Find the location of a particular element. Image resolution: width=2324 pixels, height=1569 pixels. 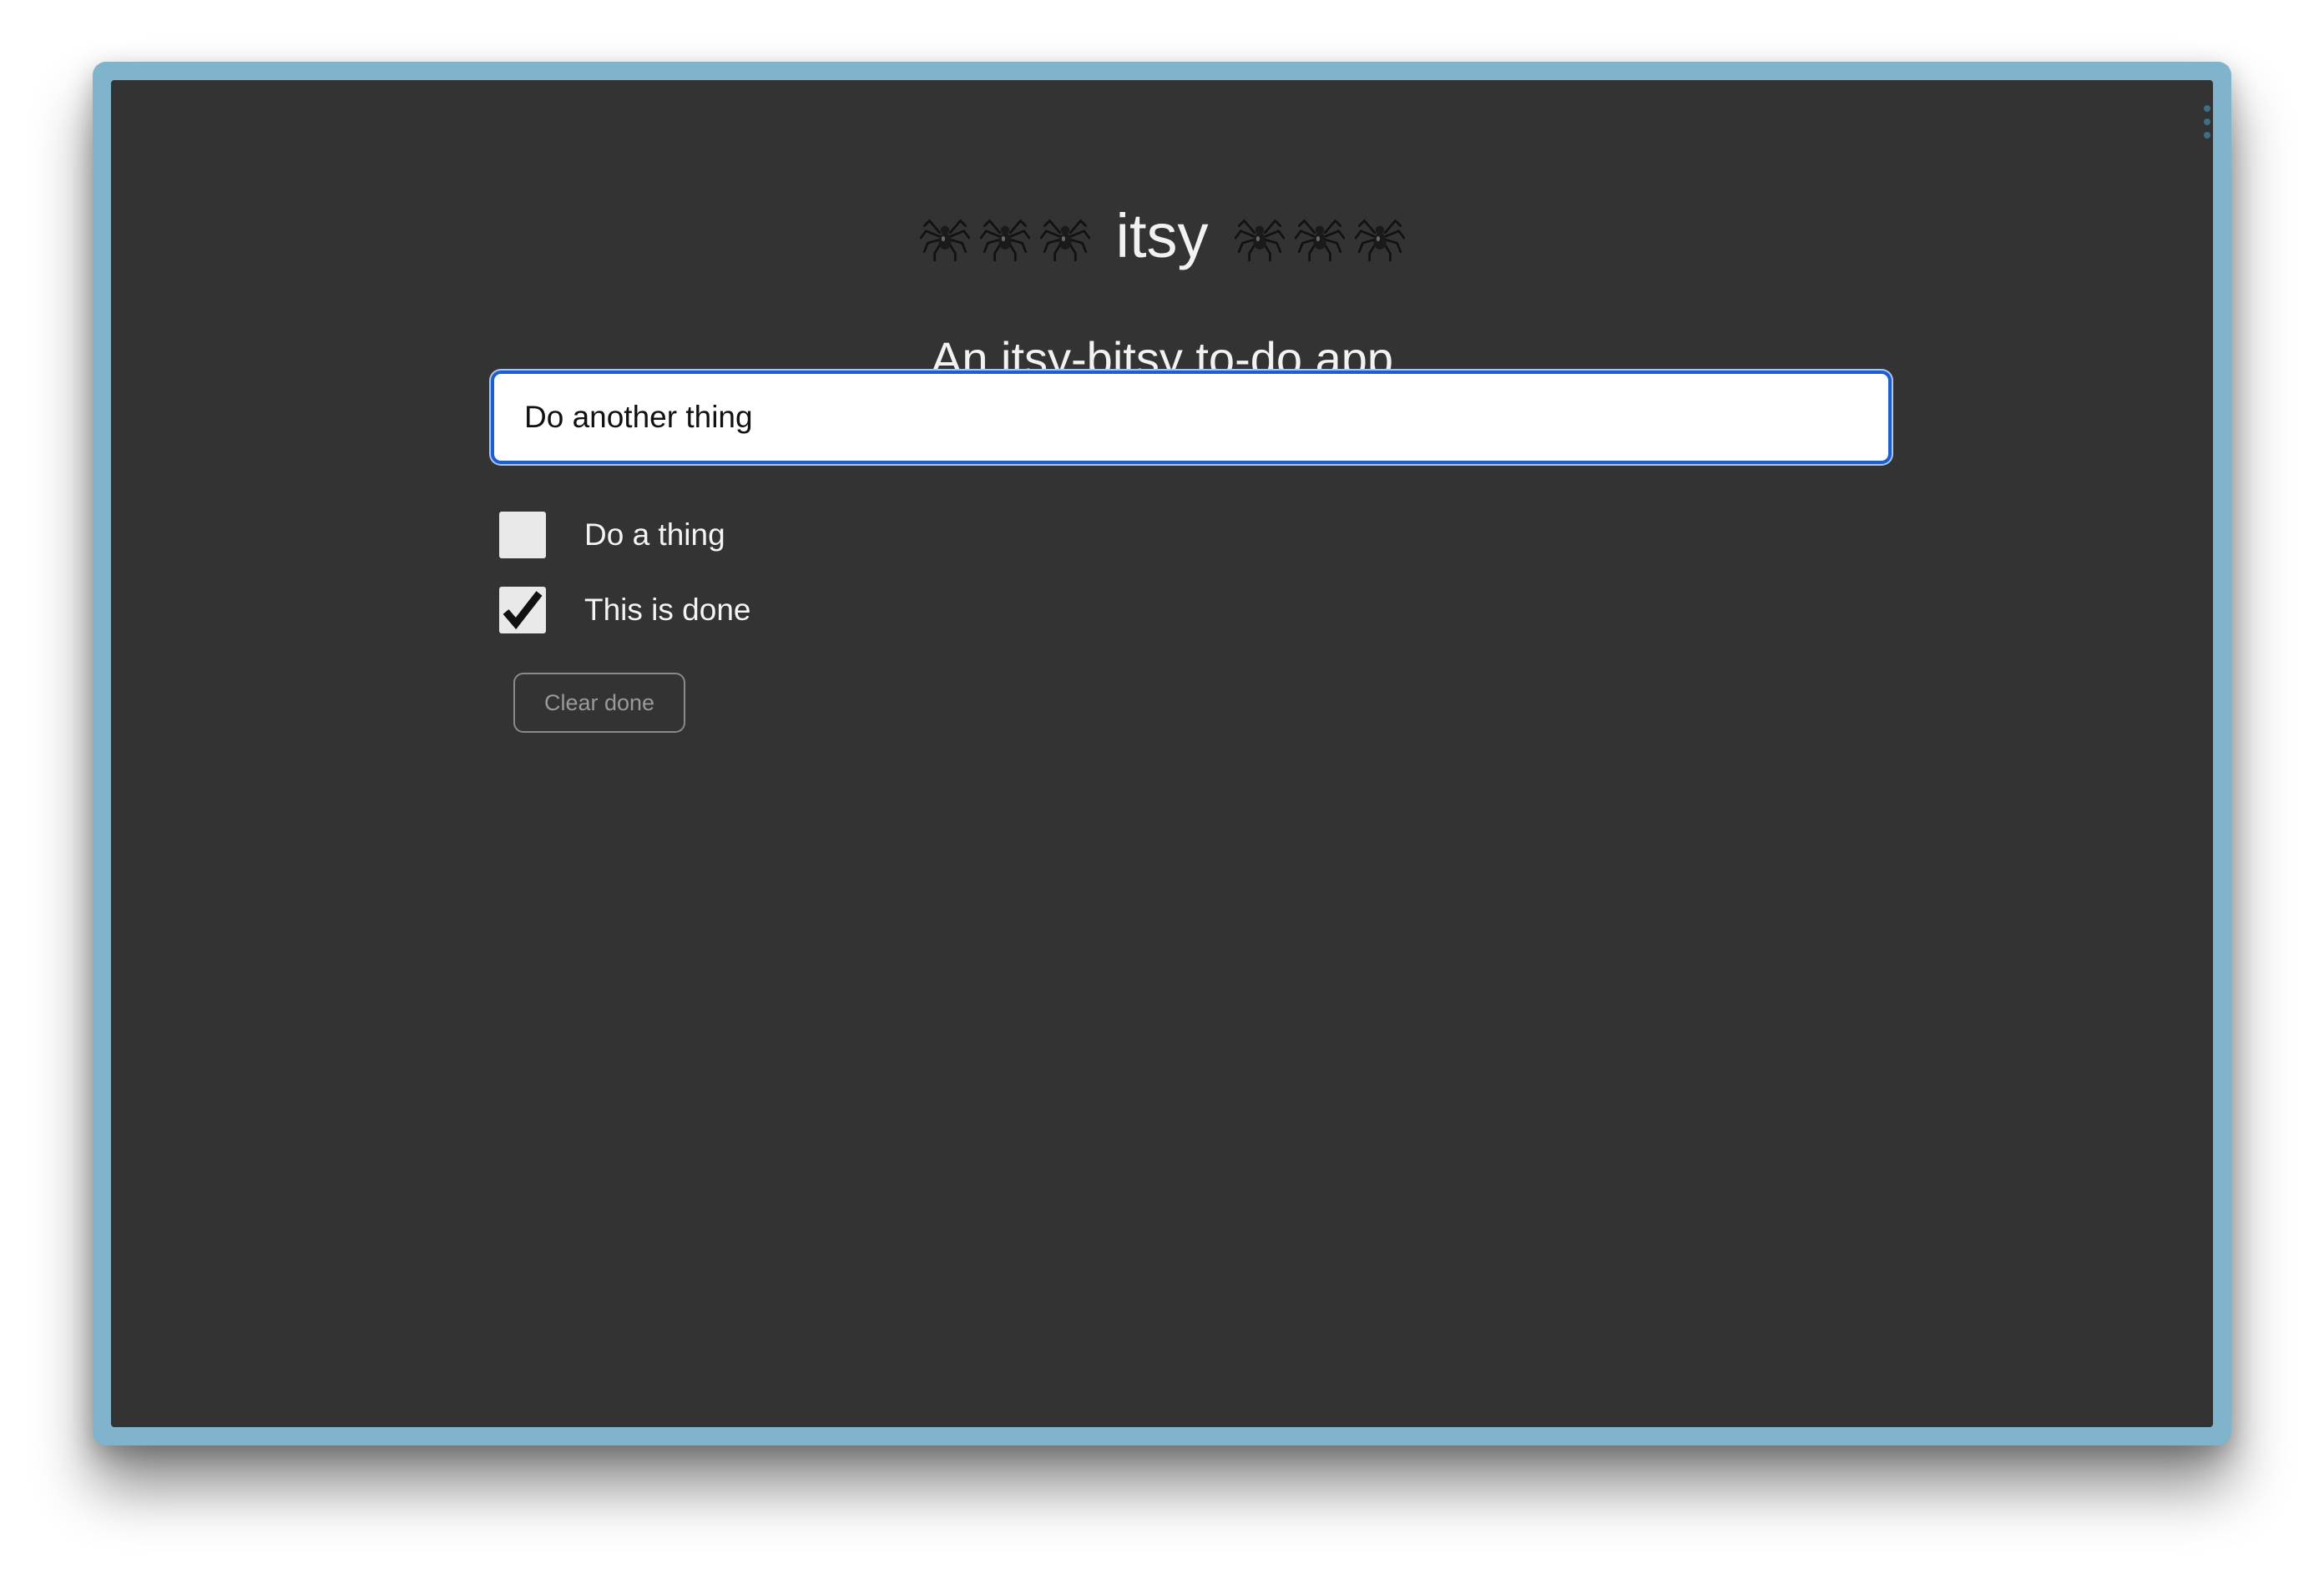

clear-done-button: Clear done is located at coordinates (599, 703).